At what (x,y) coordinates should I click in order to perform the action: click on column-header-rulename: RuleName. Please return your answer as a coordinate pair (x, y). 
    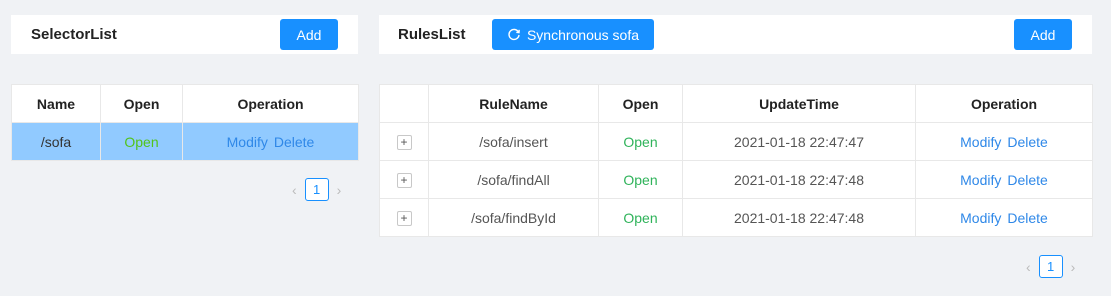
    Looking at the image, I should click on (513, 103).